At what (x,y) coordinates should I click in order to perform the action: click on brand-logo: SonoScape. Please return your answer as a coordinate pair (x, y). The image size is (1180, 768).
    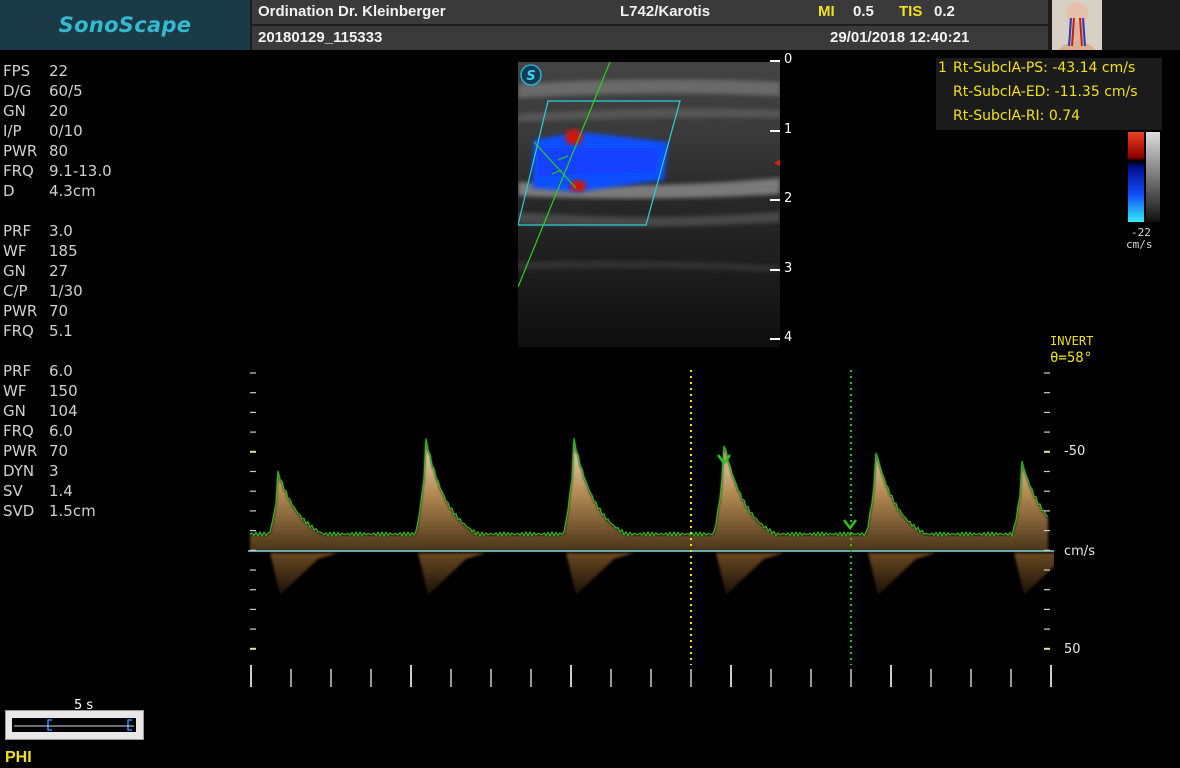
    Looking at the image, I should click on (125, 25).